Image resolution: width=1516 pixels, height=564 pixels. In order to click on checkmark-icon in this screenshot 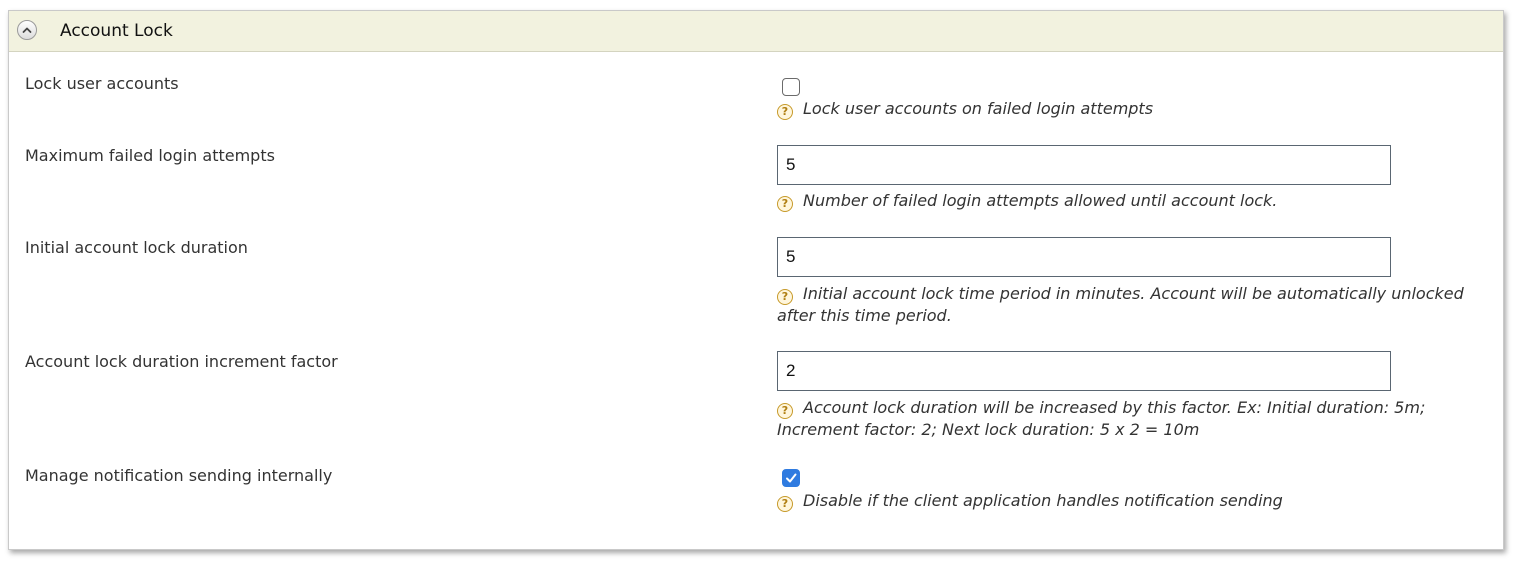, I will do `click(791, 478)`.